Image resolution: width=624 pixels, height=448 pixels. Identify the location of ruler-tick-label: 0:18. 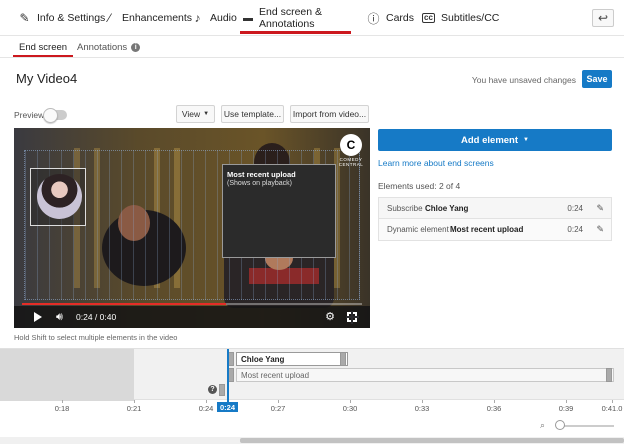
(62, 408).